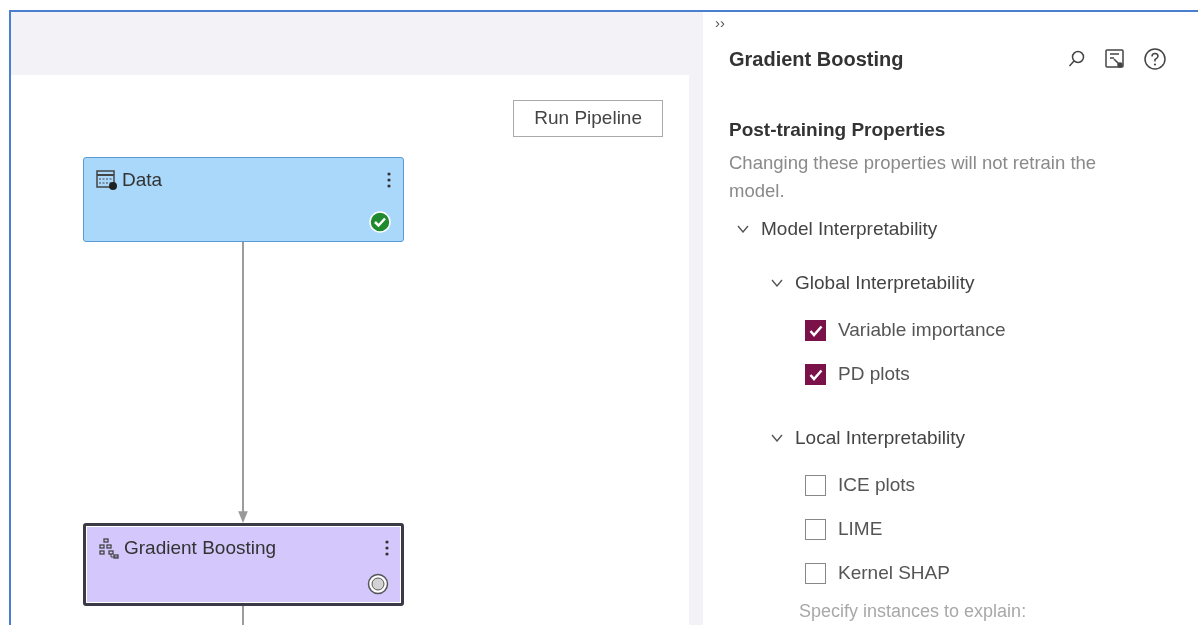 The height and width of the screenshot is (625, 1198). Describe the element at coordinates (877, 484) in the screenshot. I see `checkbox-label: ICE plots` at that location.